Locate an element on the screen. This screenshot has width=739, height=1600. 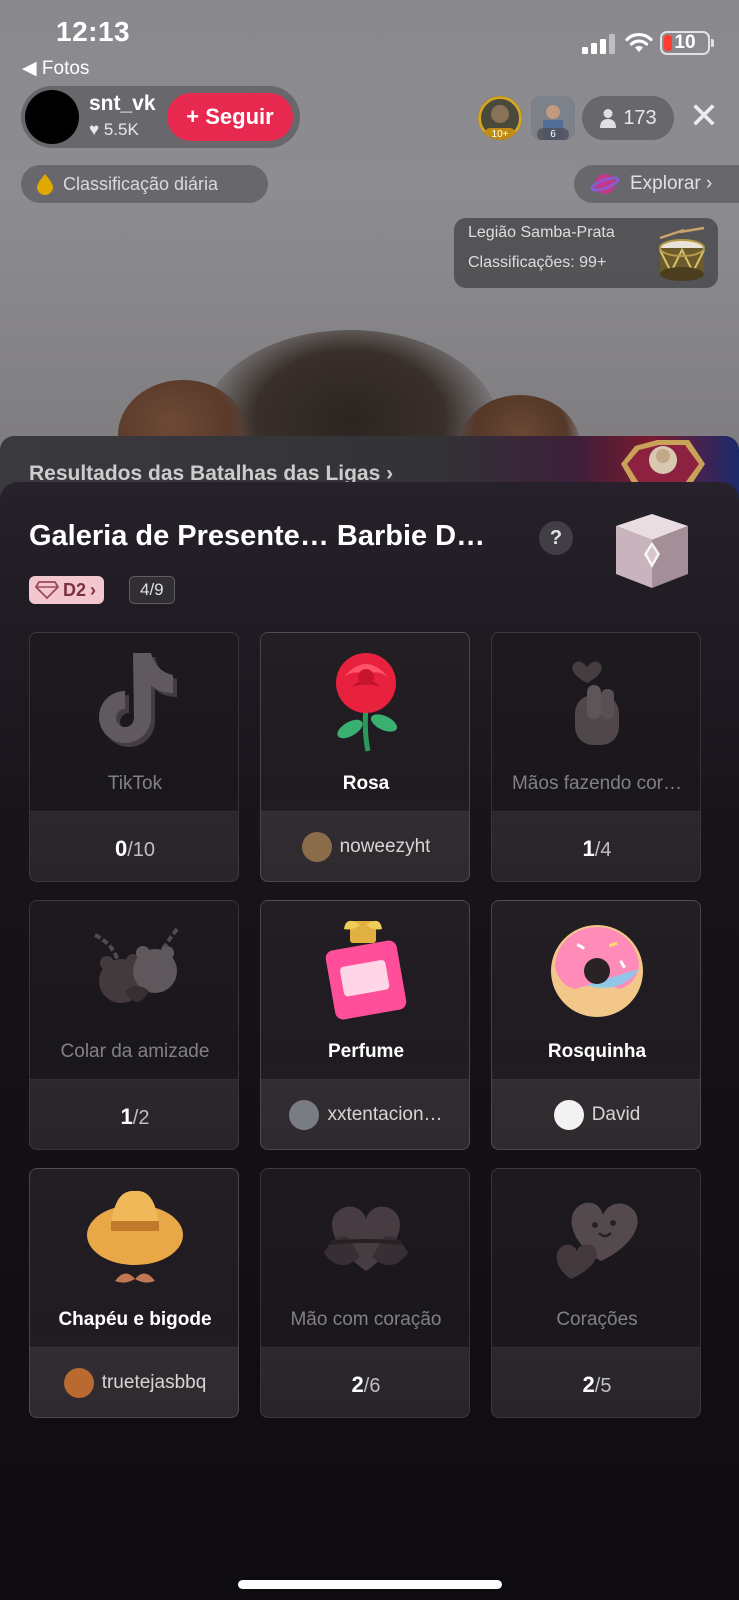
home-indicator is located at coordinates (370, 1584).